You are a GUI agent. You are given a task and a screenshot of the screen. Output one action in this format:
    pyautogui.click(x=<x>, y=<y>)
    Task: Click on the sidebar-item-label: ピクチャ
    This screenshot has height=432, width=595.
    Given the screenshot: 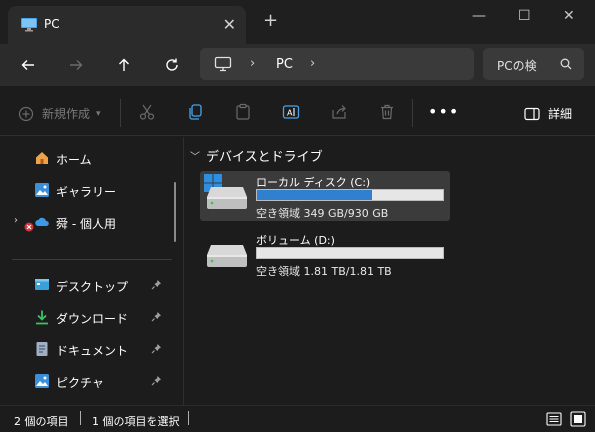 What is the action you would take?
    pyautogui.click(x=80, y=383)
    